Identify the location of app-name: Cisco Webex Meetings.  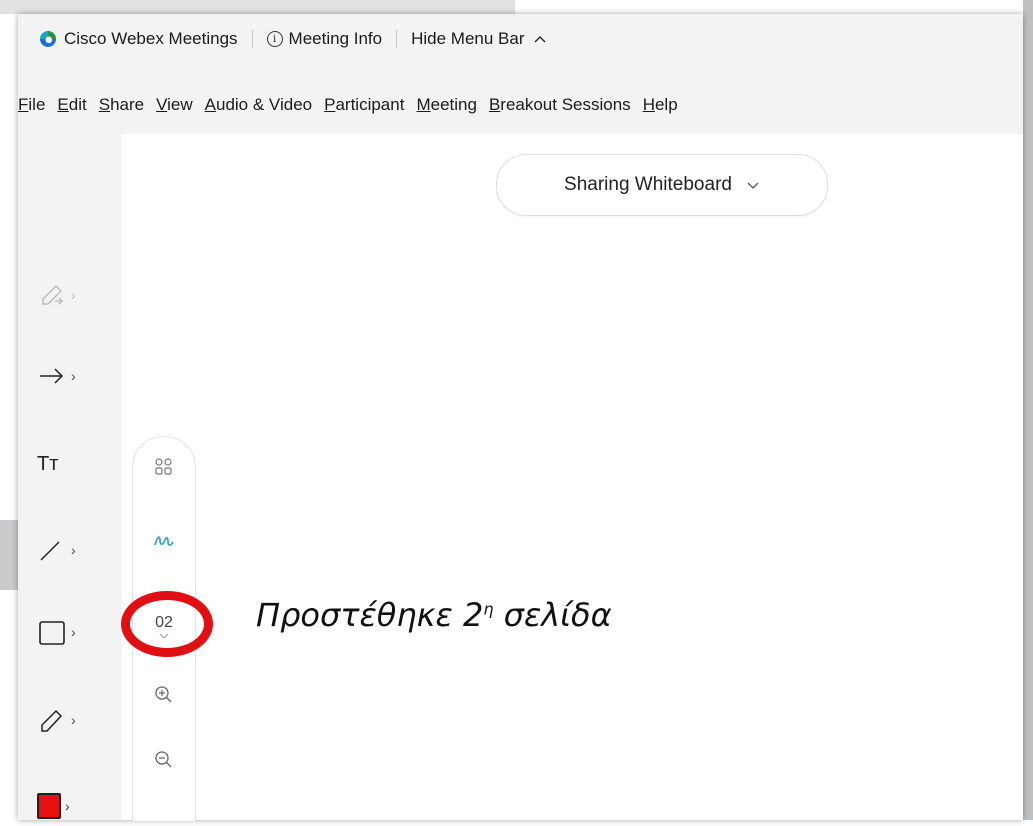
(151, 38).